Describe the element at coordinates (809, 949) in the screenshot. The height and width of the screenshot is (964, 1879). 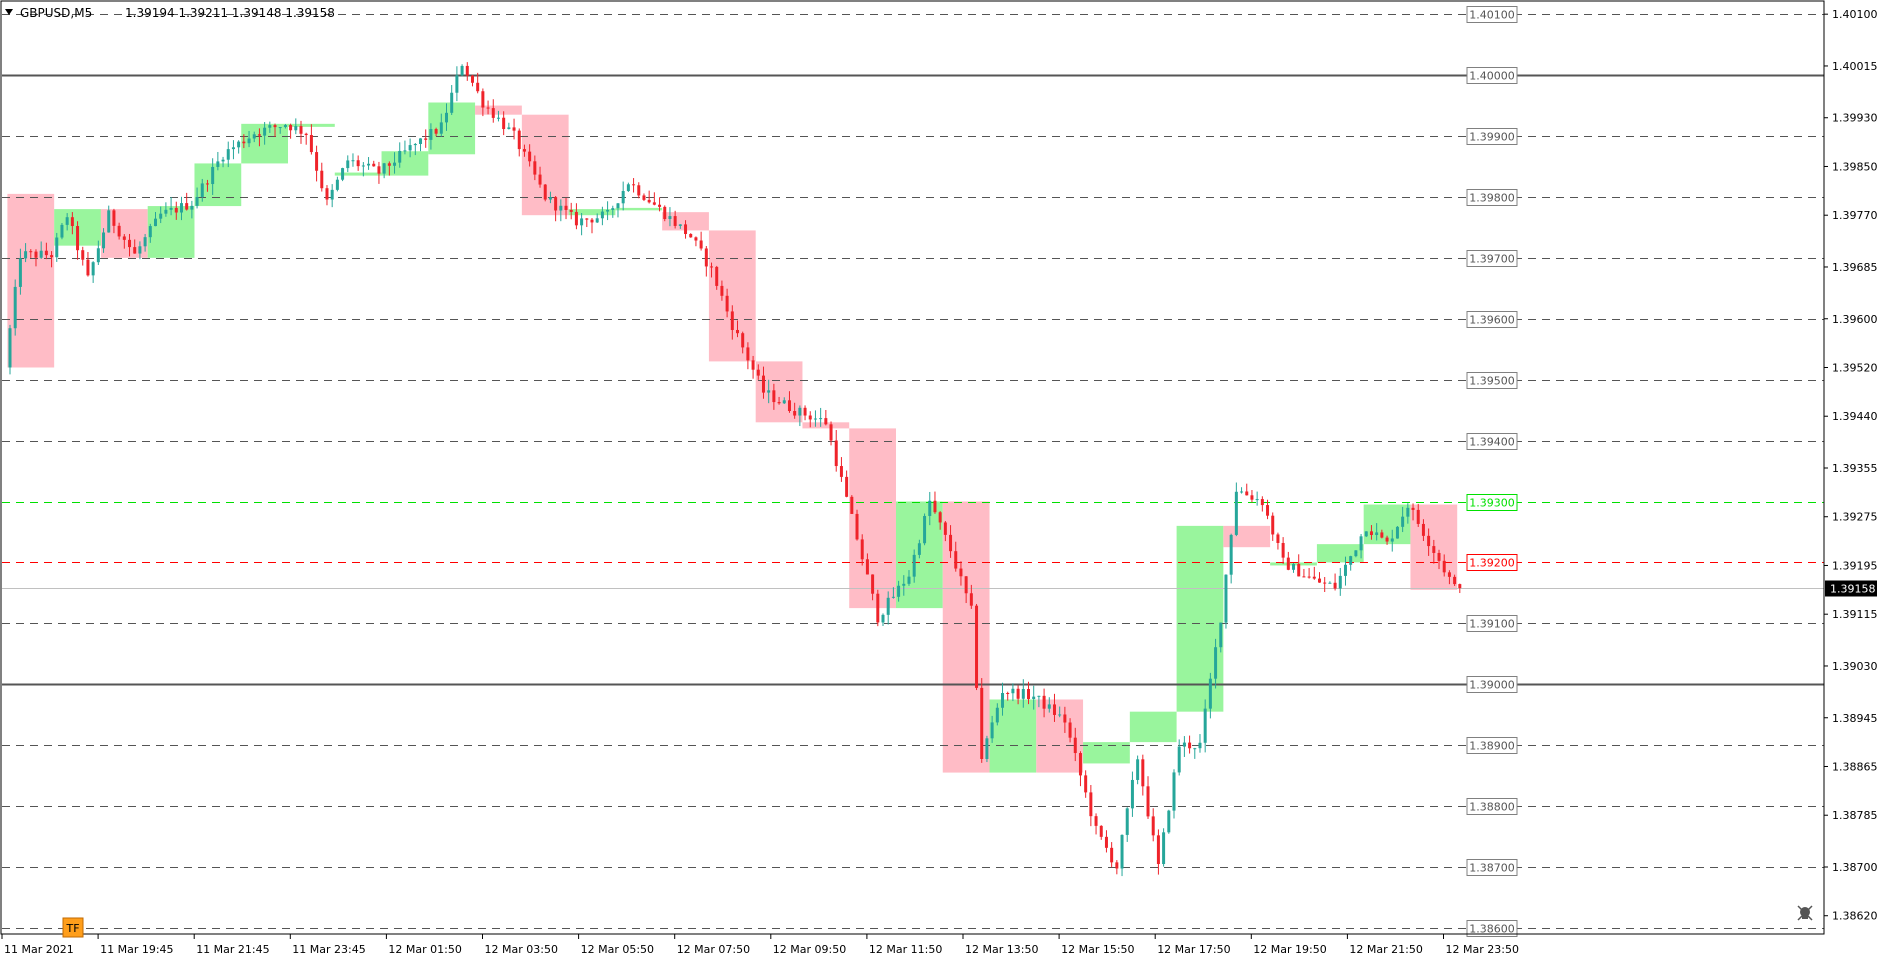
I see `time-tick-label: 12 Mar 09:50` at that location.